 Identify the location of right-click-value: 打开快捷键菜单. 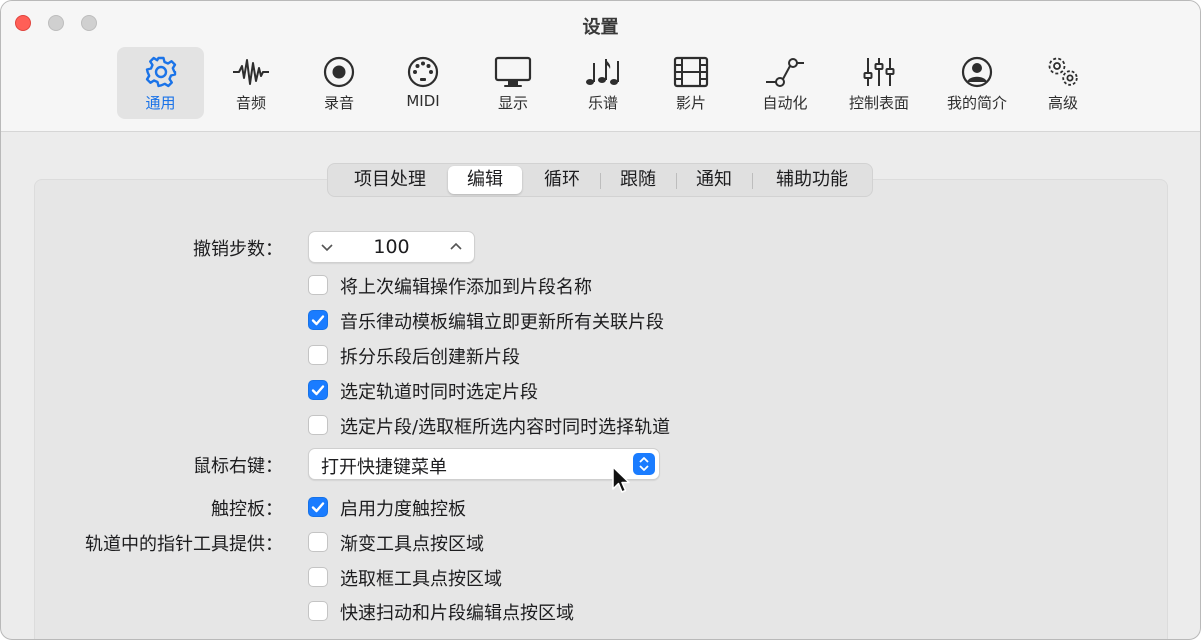
(384, 467).